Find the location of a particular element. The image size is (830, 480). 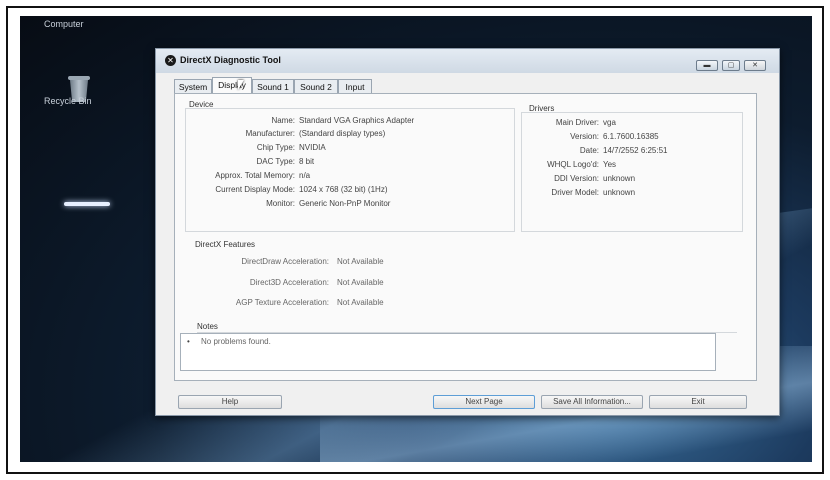

device-label: Approx. Total Memory: is located at coordinates (255, 175).